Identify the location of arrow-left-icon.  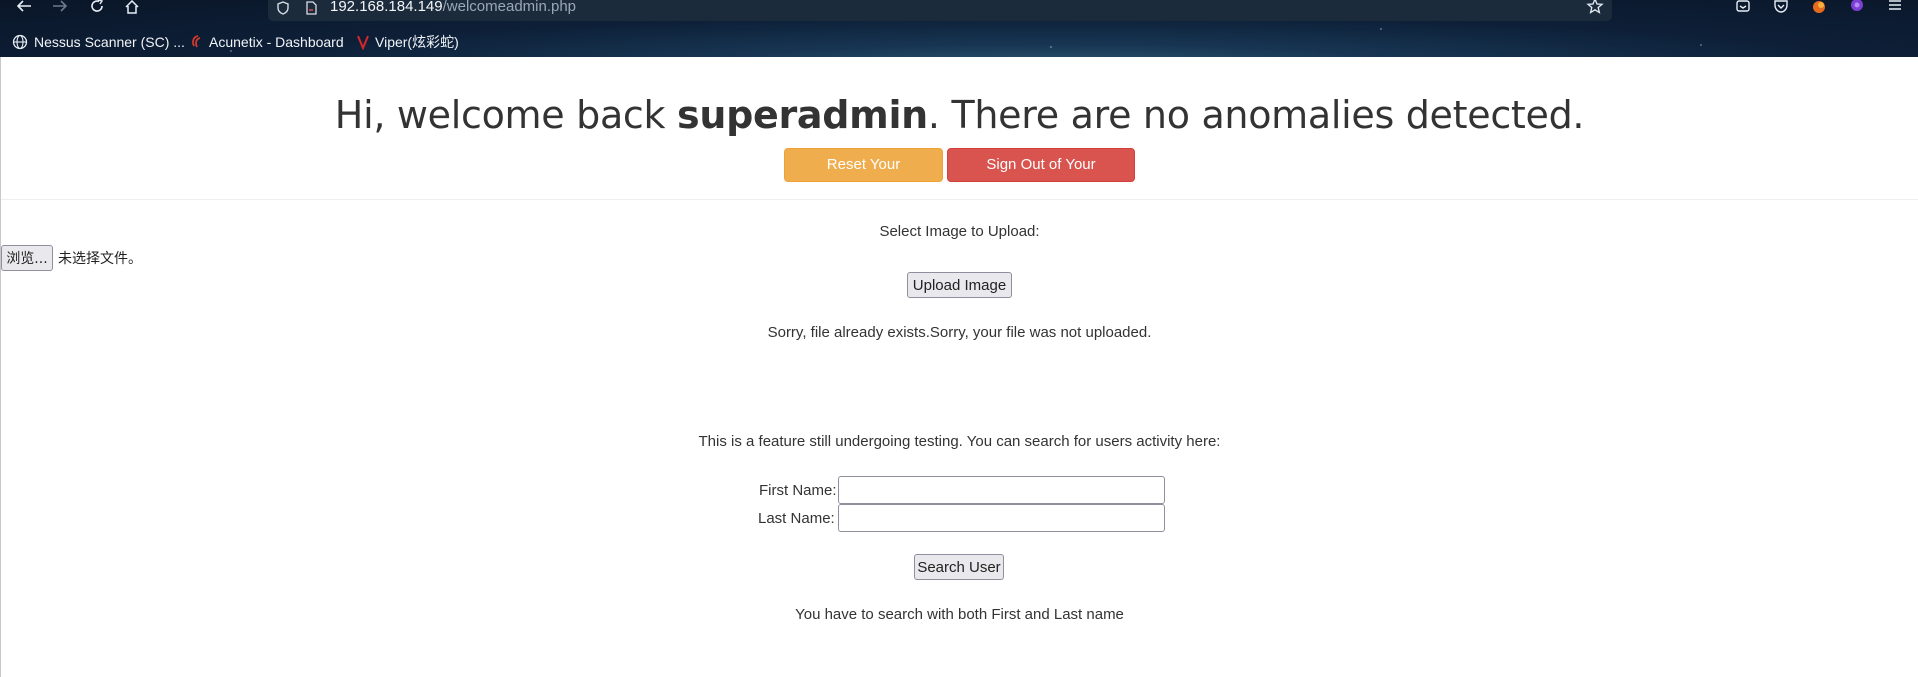
(23, 6).